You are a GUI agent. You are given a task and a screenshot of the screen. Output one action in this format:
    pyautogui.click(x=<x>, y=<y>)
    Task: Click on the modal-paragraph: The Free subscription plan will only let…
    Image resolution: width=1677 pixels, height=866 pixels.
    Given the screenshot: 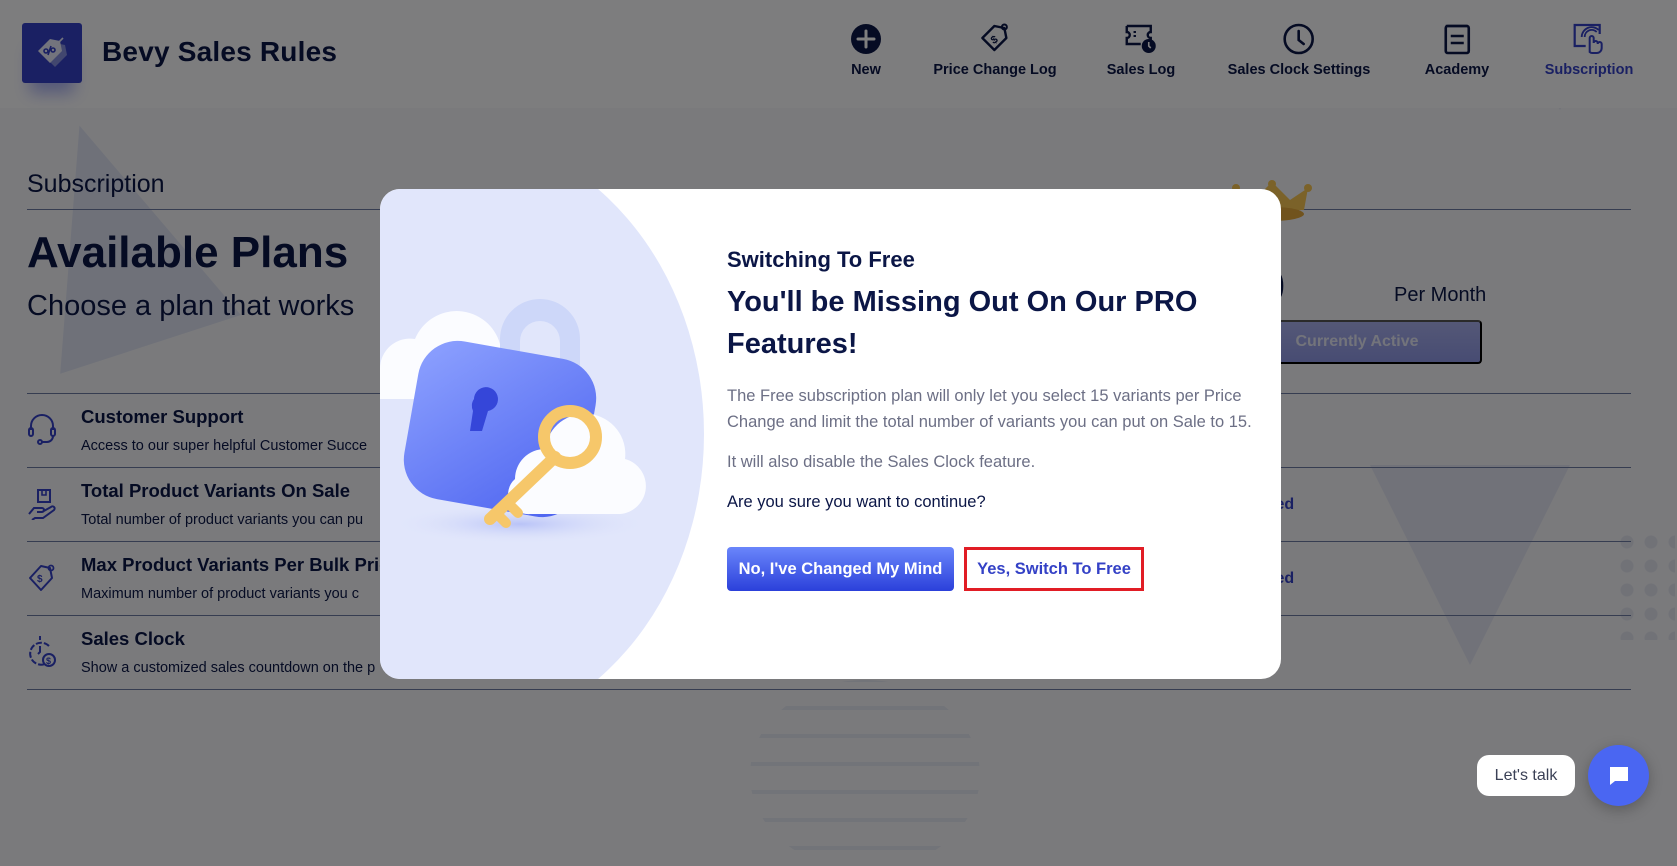 What is the action you would take?
    pyautogui.click(x=989, y=409)
    